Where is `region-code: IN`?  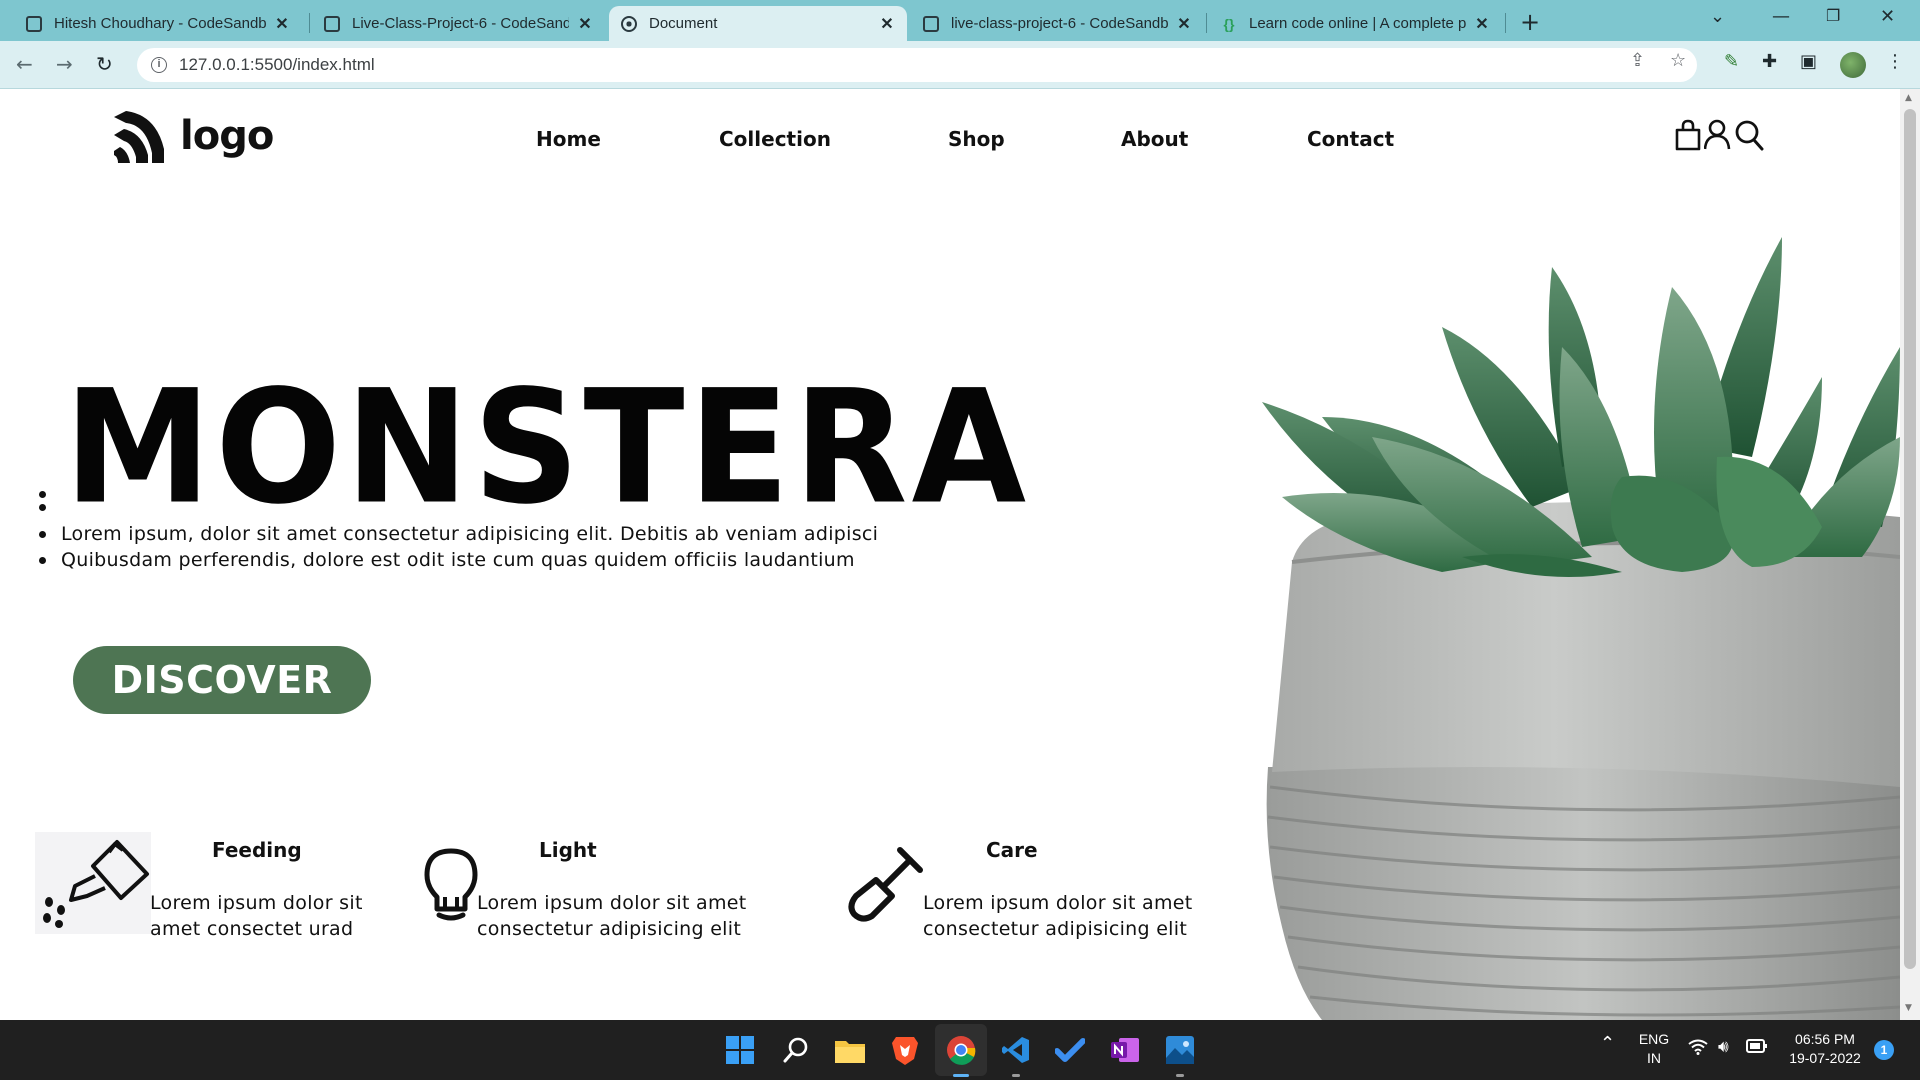
region-code: IN is located at coordinates (1654, 1058).